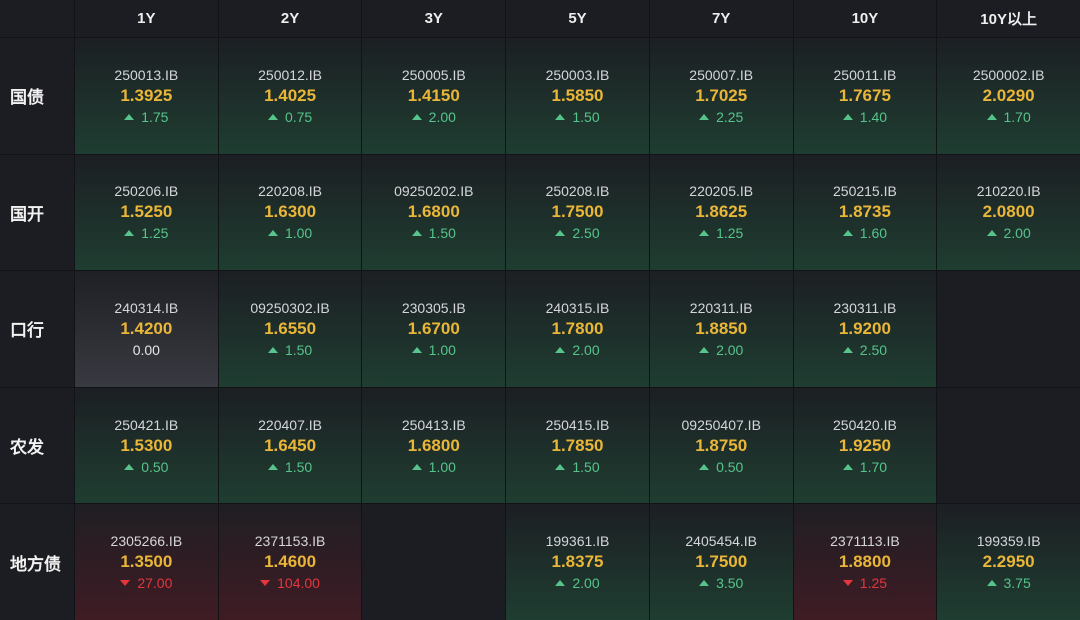  What do you see at coordinates (290, 307) in the screenshot?
I see `bond-code: 09250302.IB` at bounding box center [290, 307].